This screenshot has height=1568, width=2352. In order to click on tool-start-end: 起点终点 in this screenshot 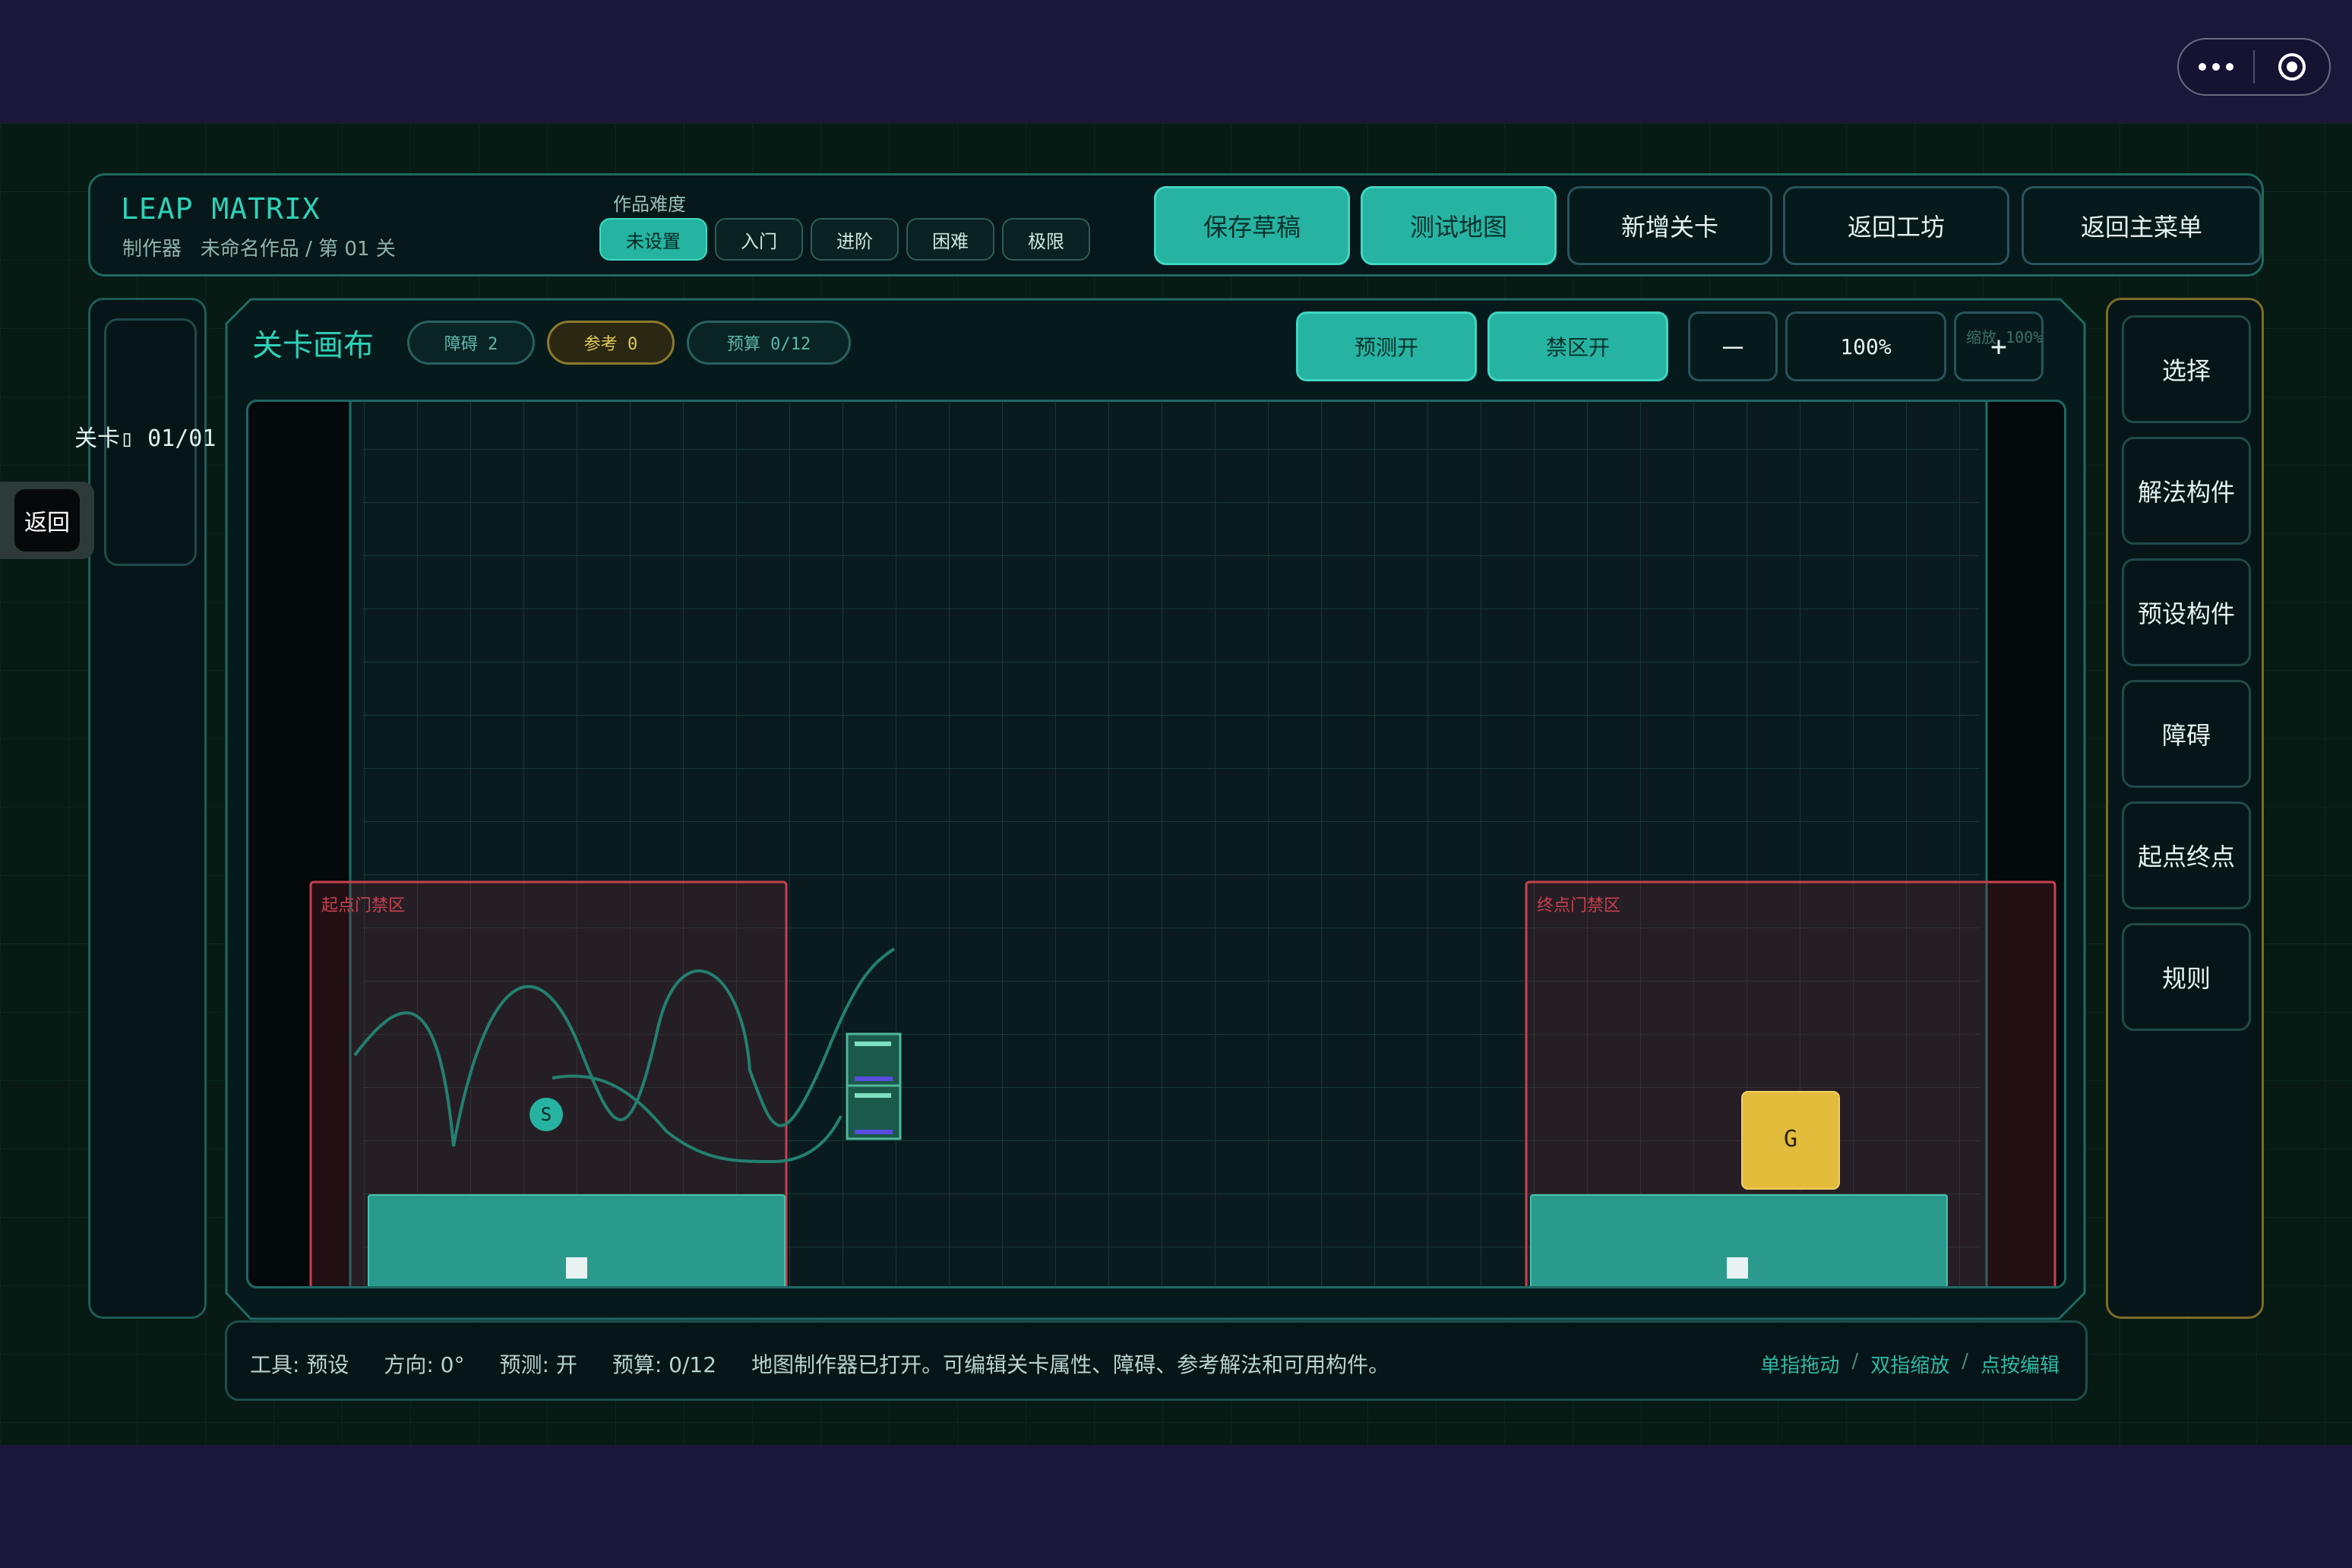, I will do `click(2187, 855)`.